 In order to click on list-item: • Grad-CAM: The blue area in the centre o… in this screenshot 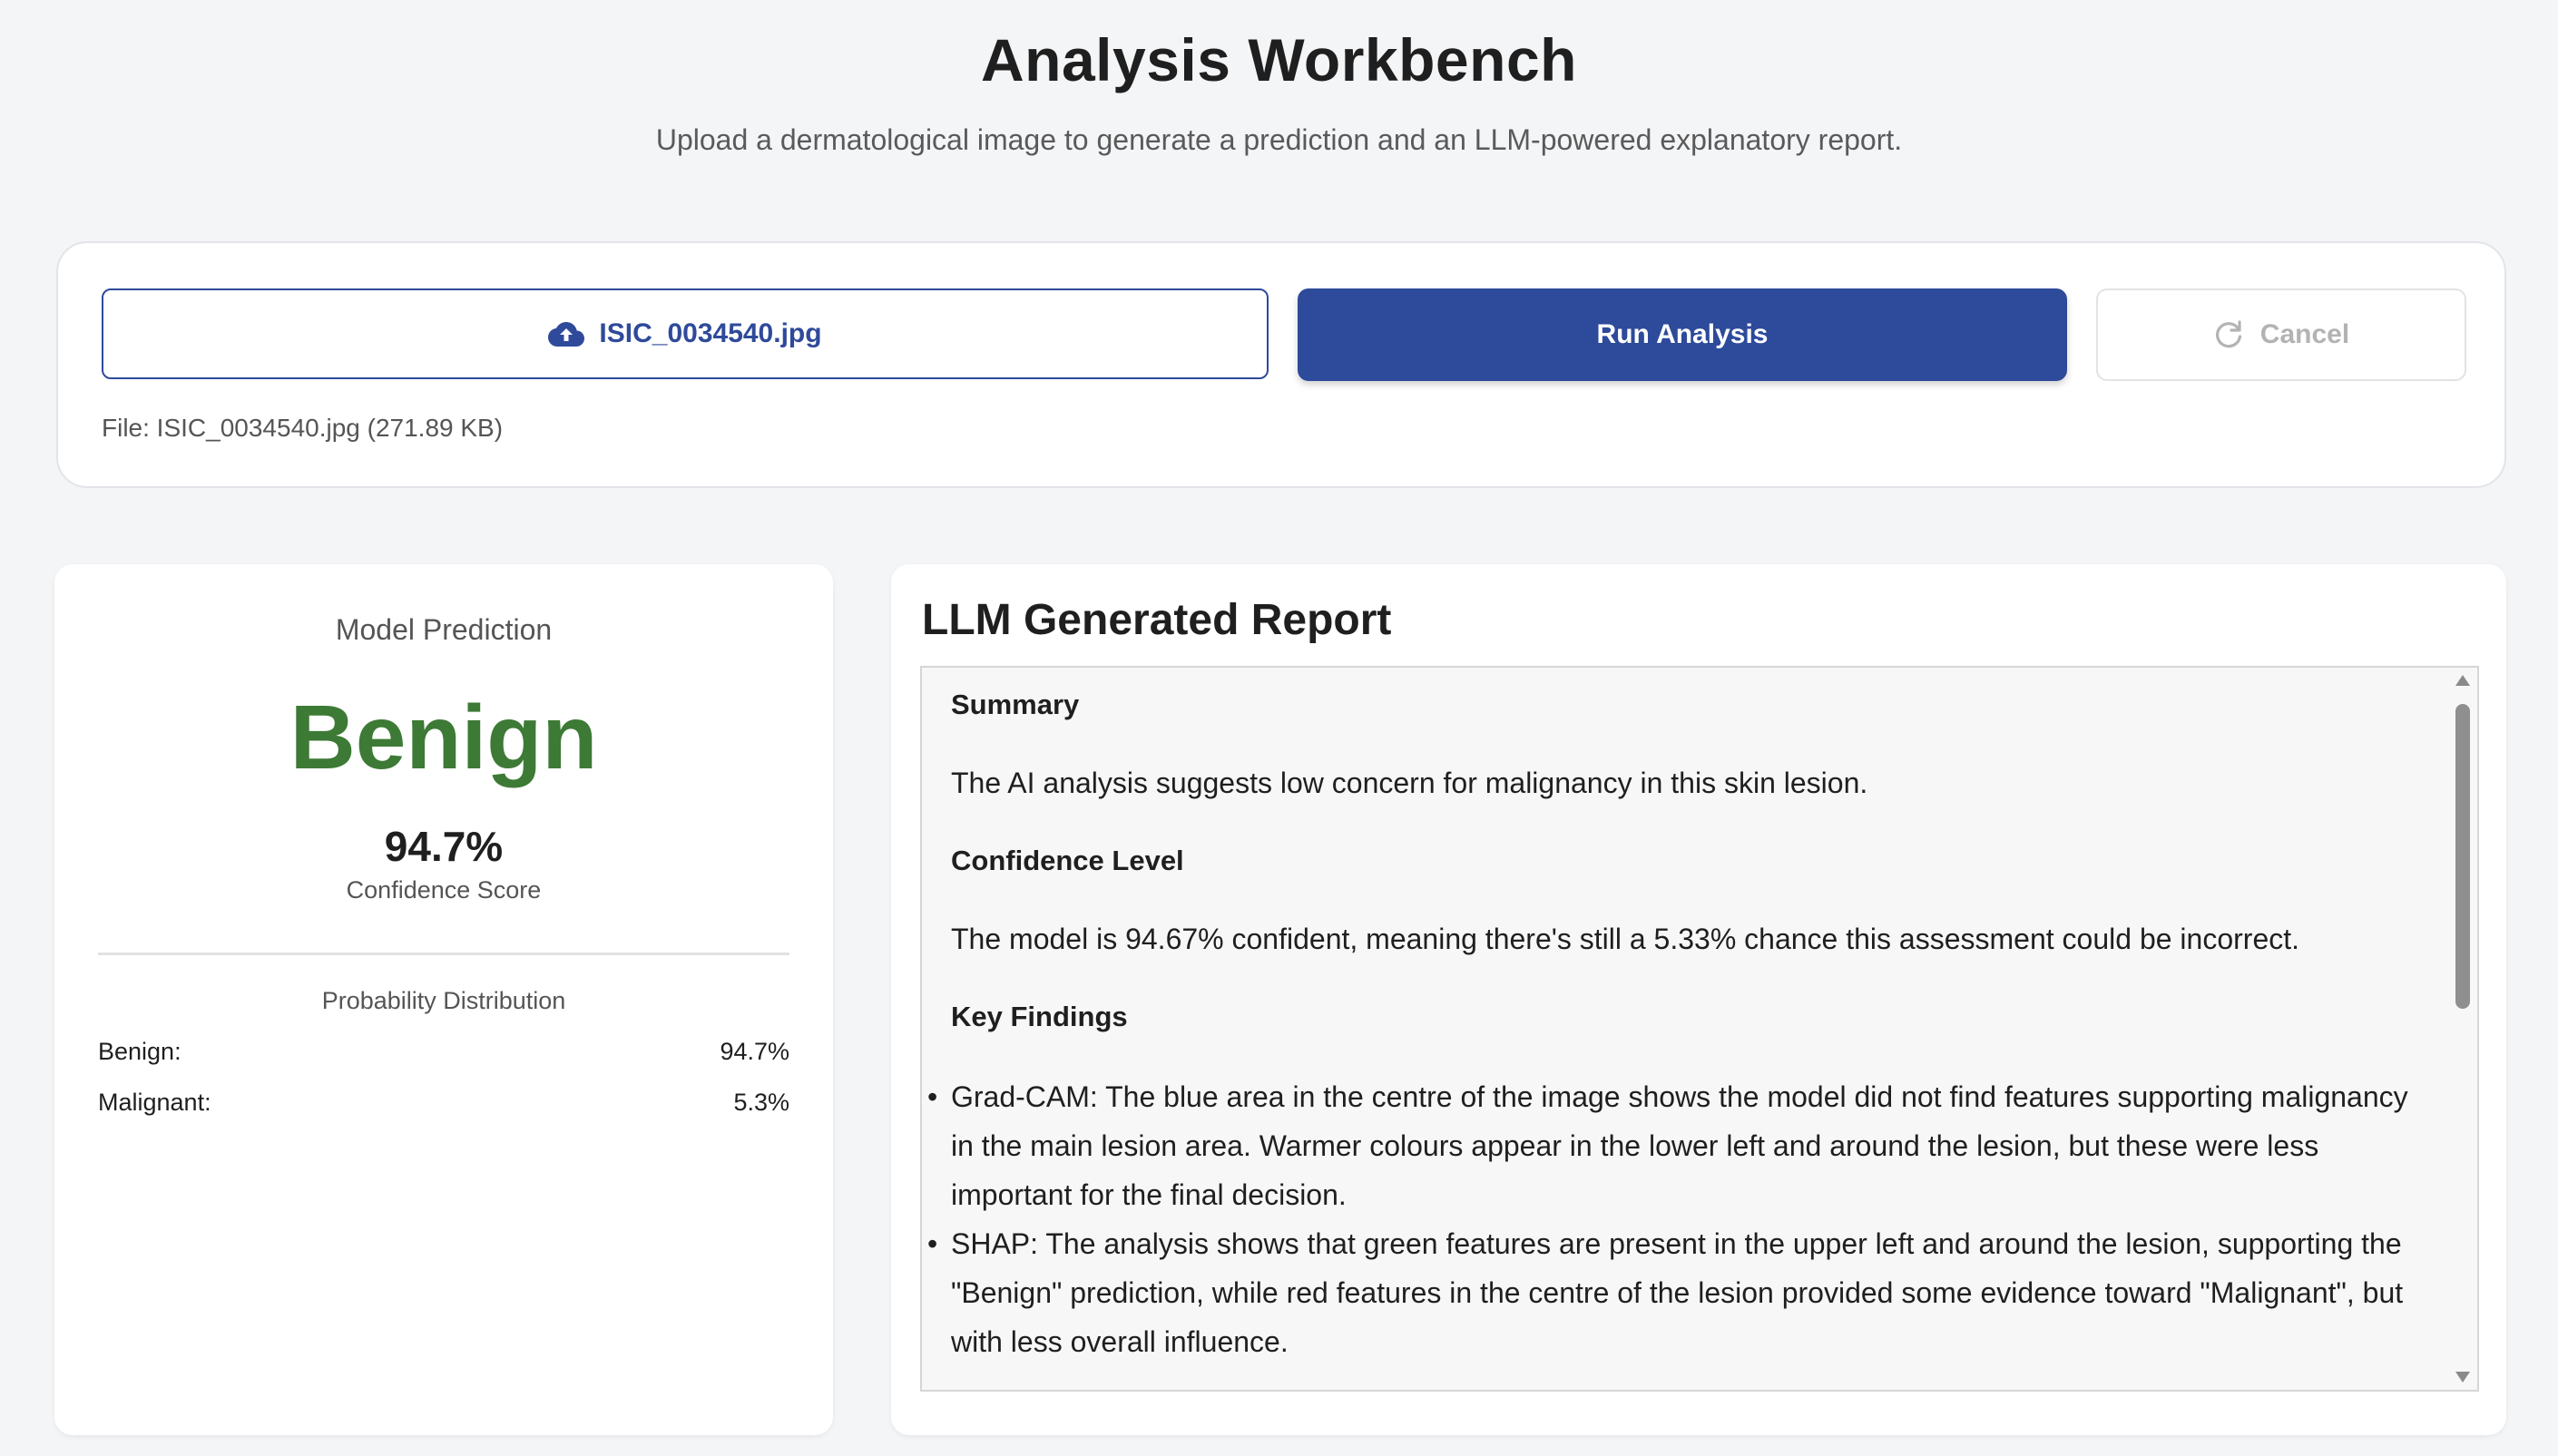, I will do `click(1669, 1146)`.